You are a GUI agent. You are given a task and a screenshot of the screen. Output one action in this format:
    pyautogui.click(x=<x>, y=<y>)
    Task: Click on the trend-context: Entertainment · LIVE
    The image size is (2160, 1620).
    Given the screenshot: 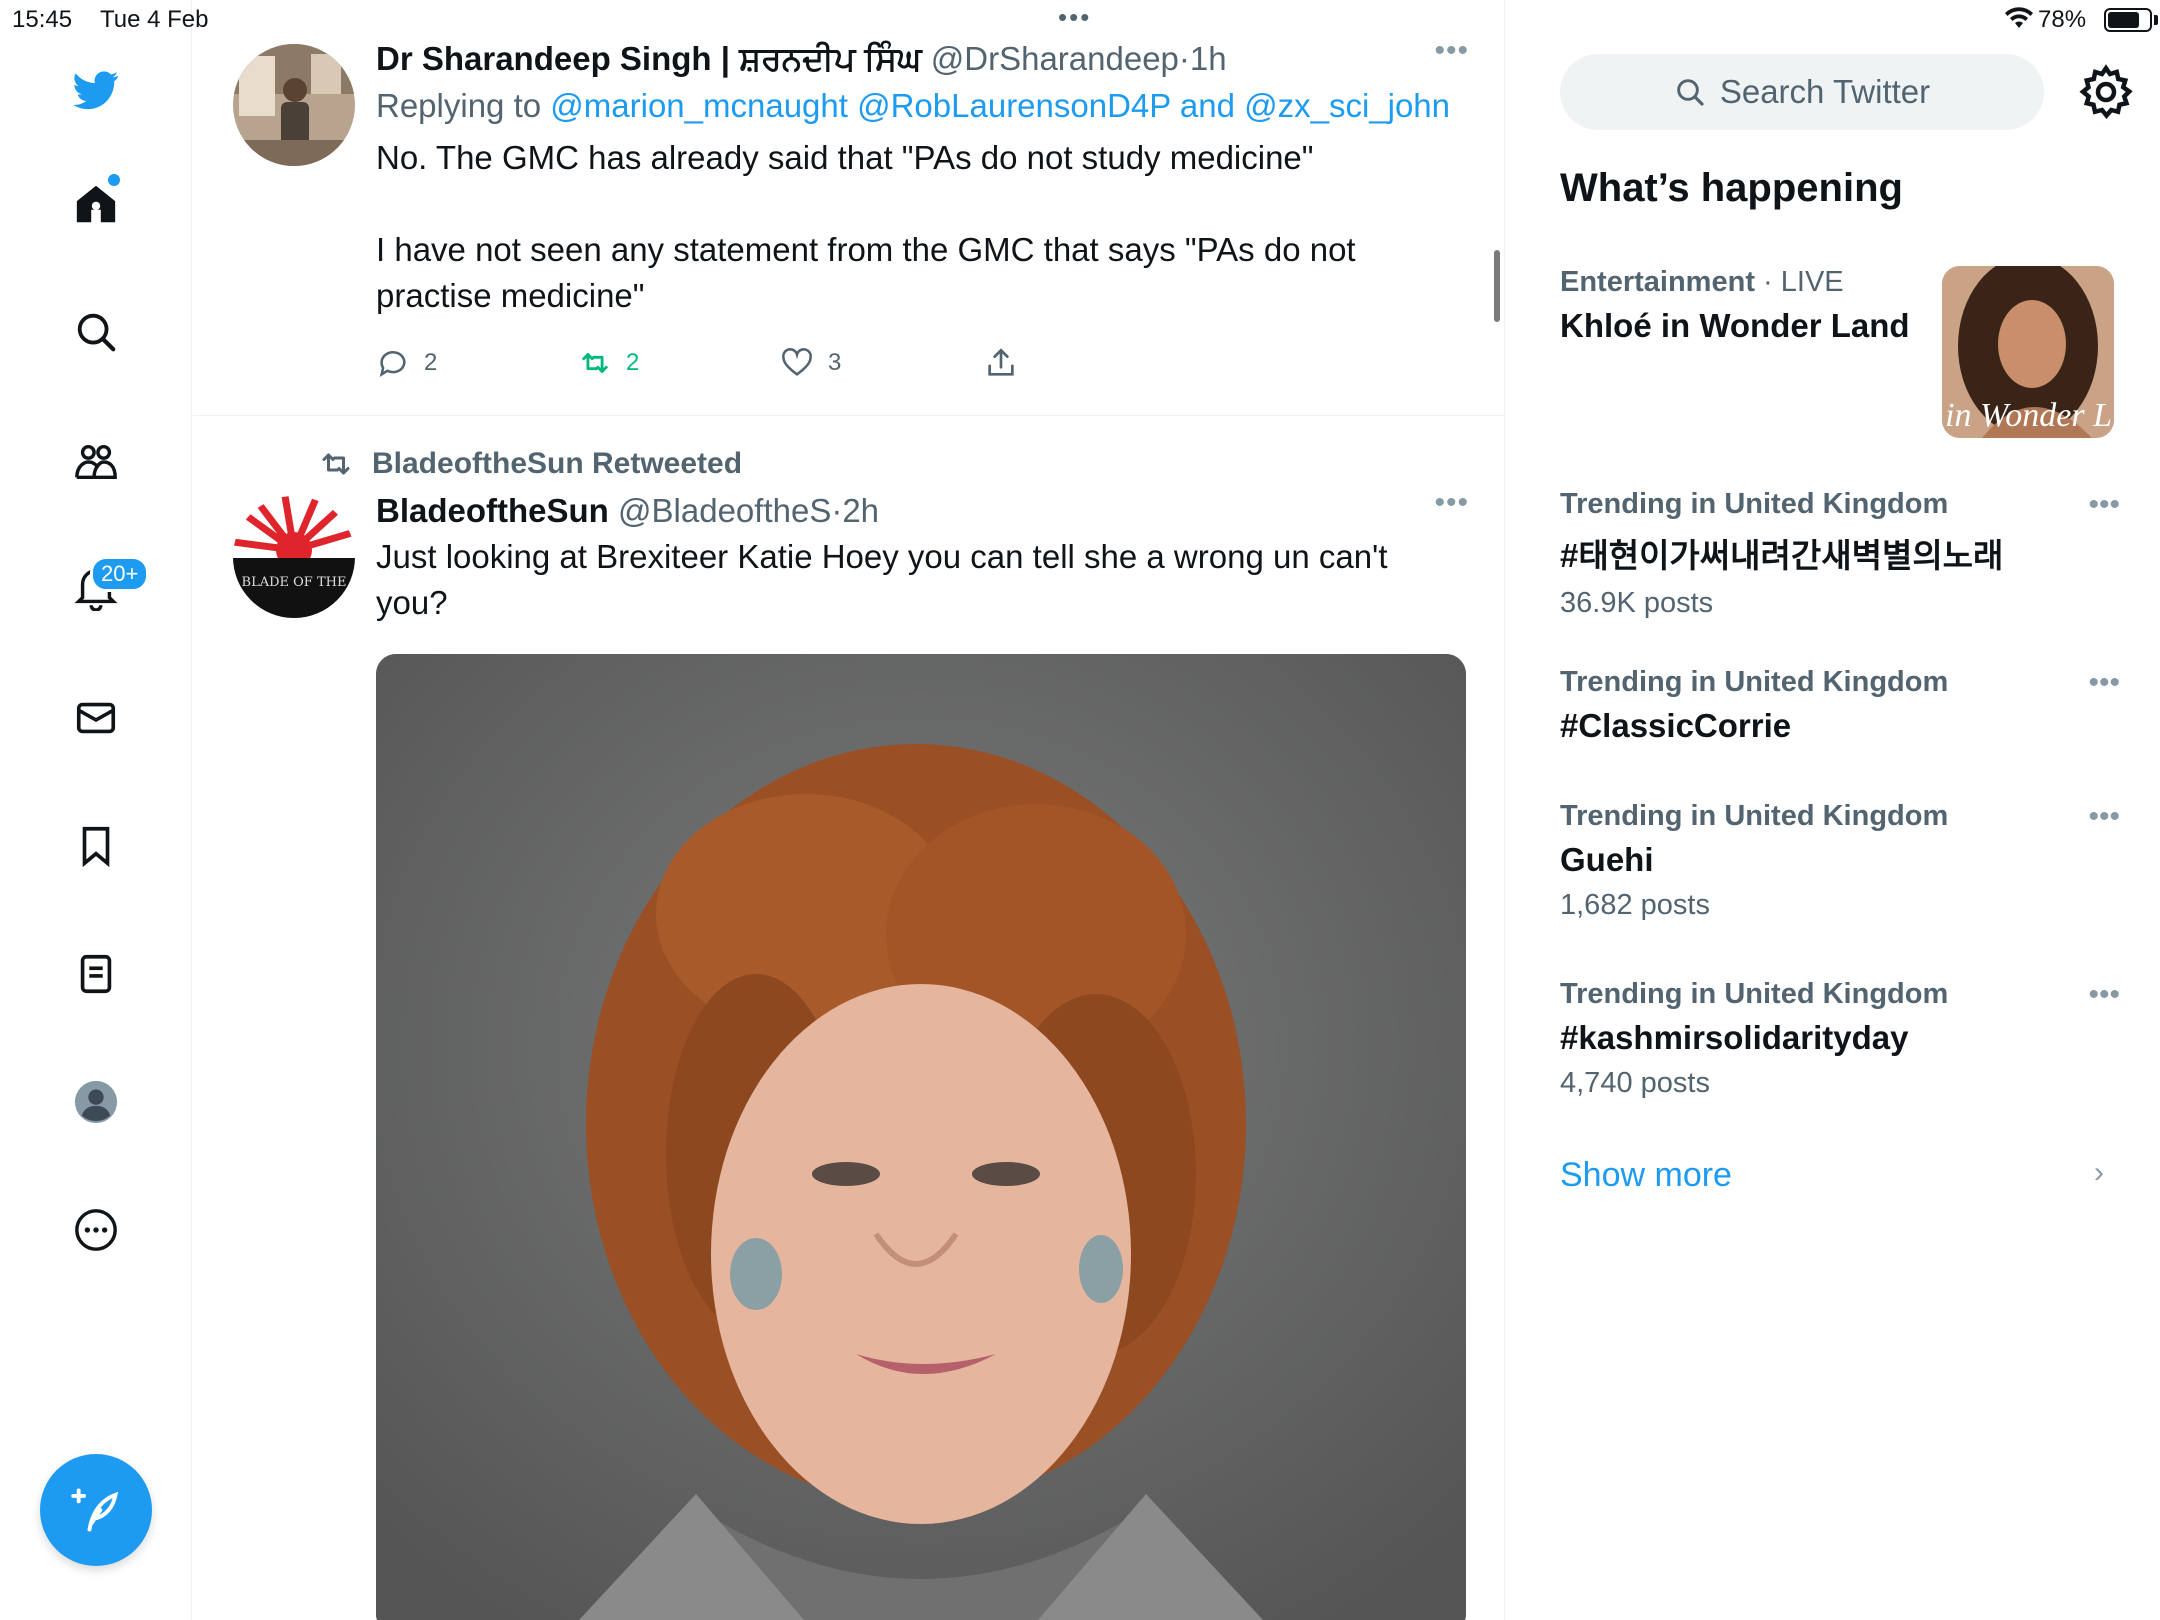 What is the action you would take?
    pyautogui.click(x=1760, y=282)
    